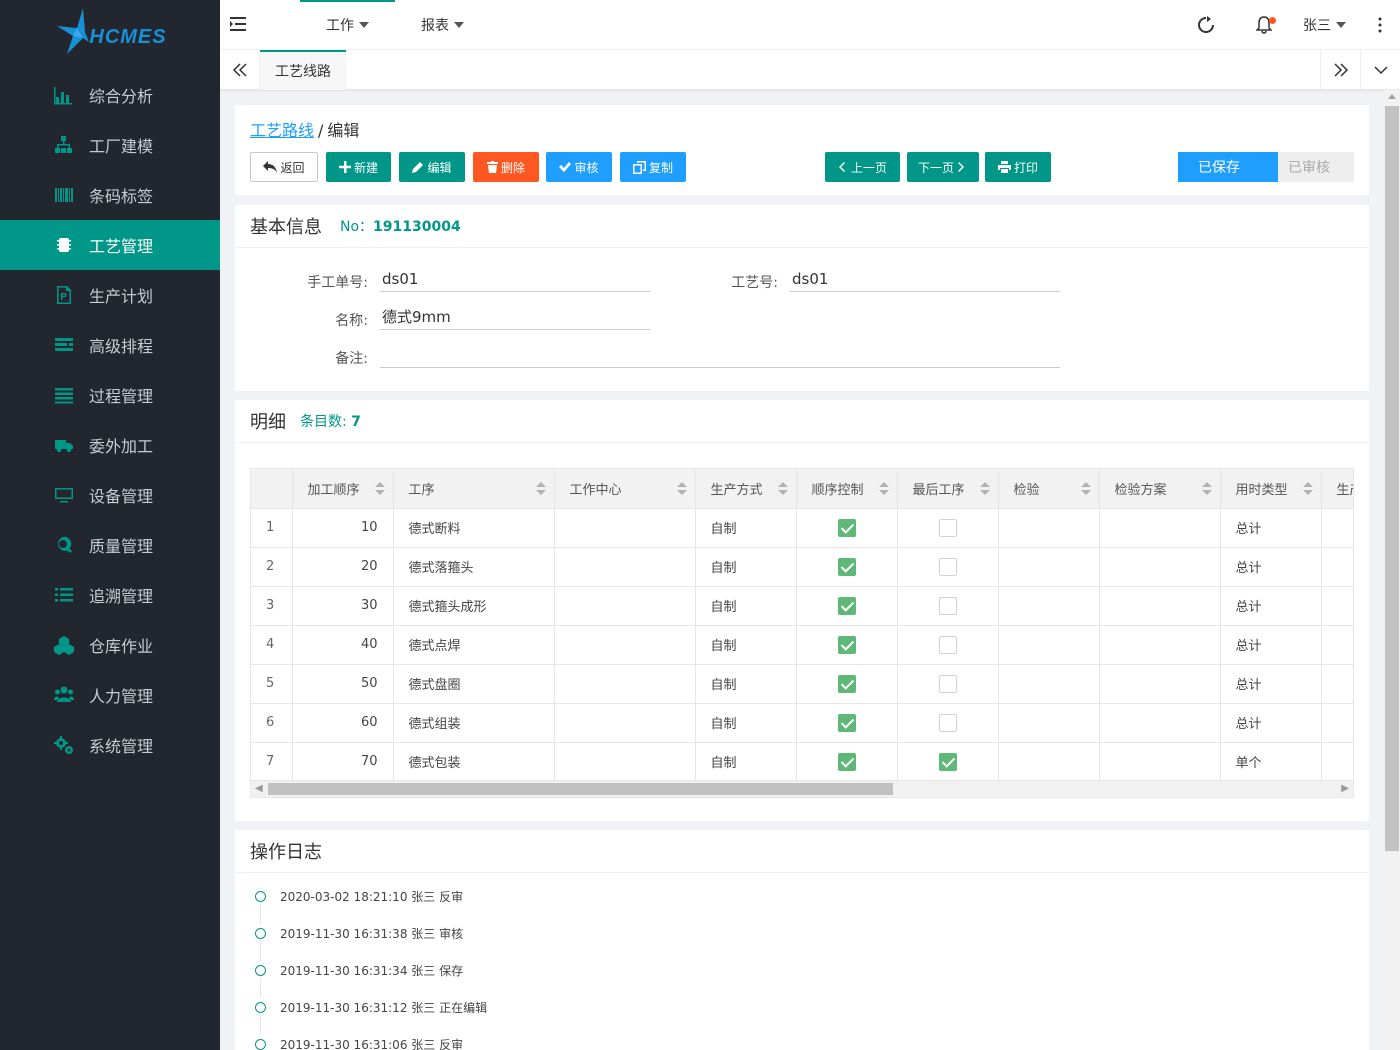 This screenshot has width=1400, height=1050. What do you see at coordinates (720, 356) in the screenshot?
I see `remark-field` at bounding box center [720, 356].